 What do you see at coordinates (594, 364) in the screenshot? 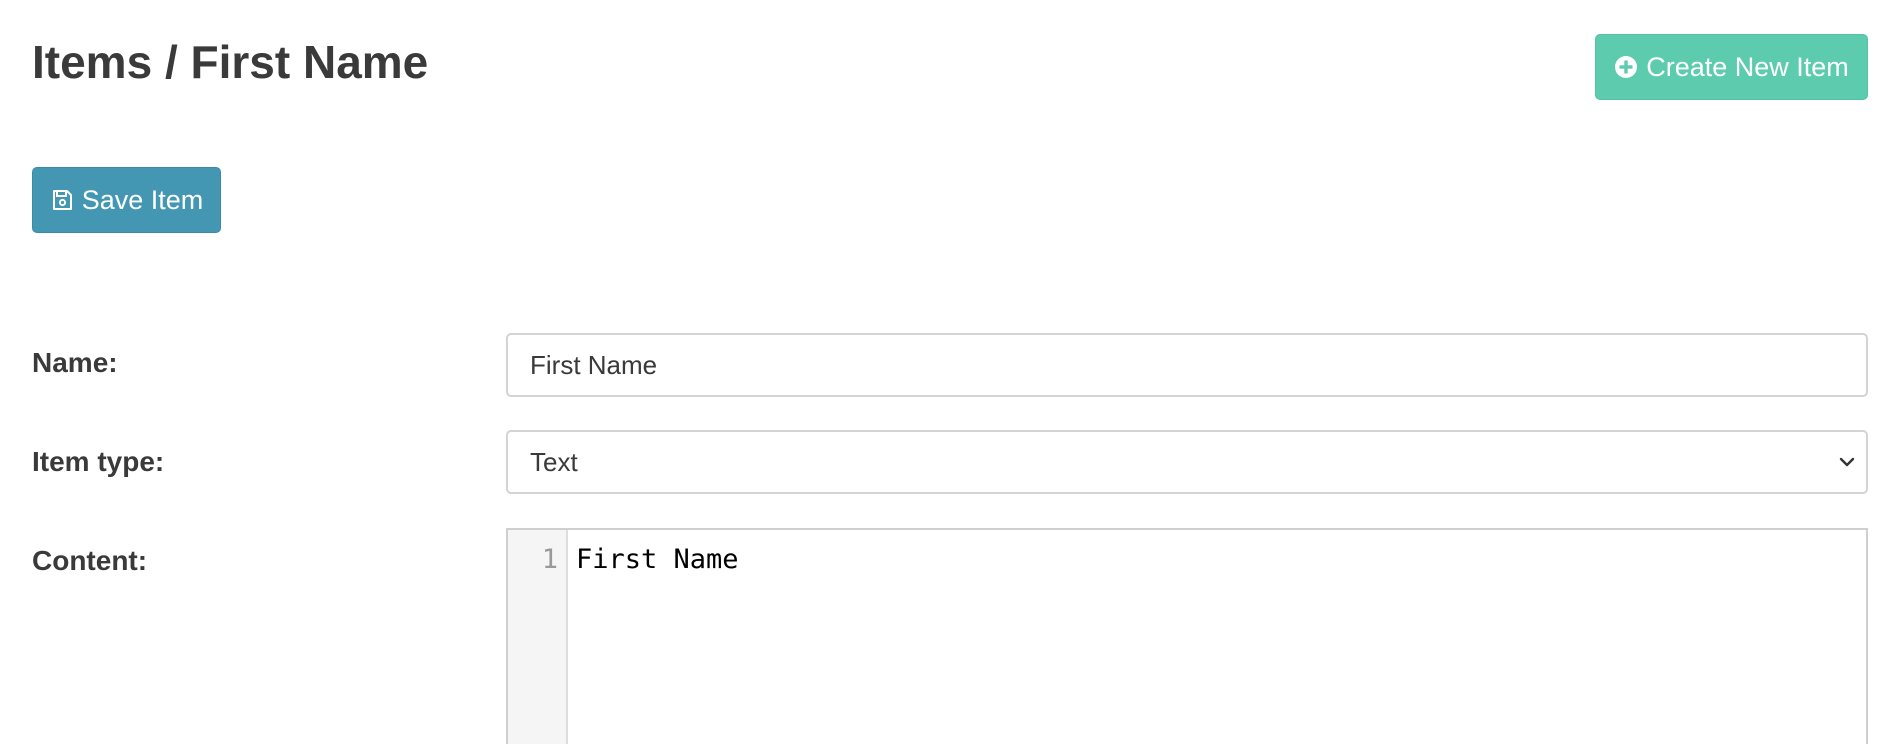
I see `name-input-value: First Name` at bounding box center [594, 364].